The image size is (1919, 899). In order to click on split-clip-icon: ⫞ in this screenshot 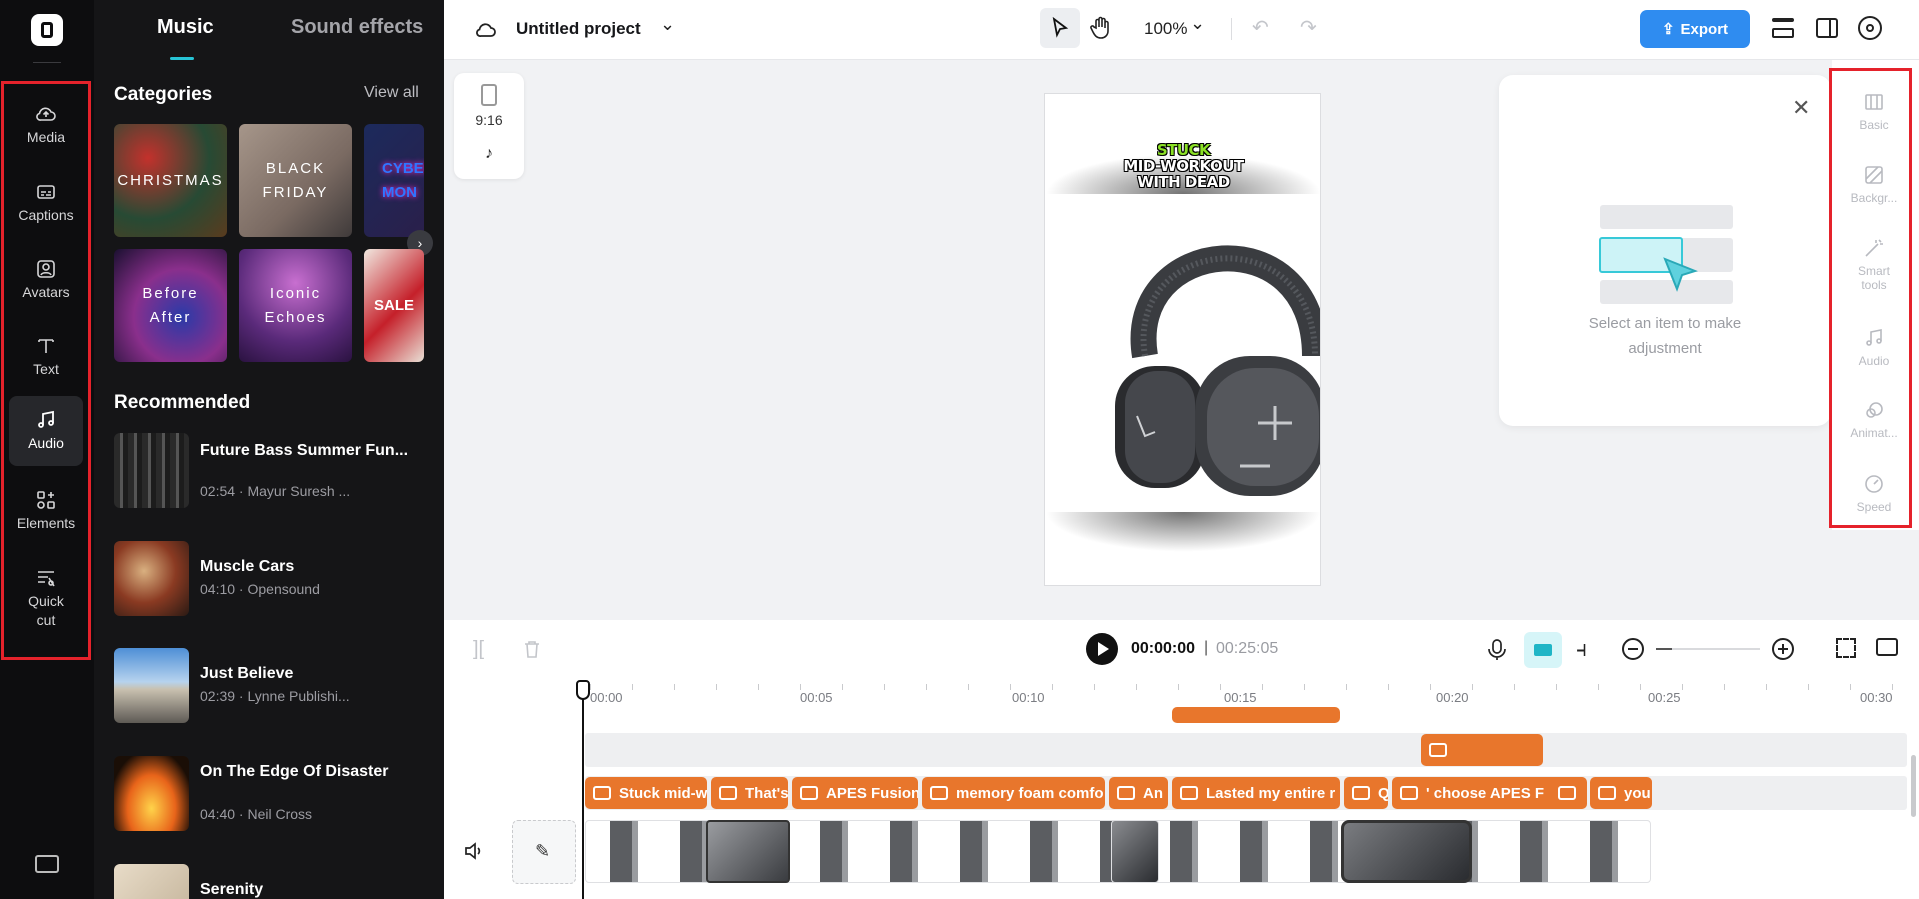, I will do `click(1581, 649)`.